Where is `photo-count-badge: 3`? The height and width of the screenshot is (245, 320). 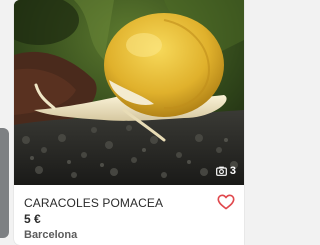 photo-count-badge: 3 is located at coordinates (225, 171).